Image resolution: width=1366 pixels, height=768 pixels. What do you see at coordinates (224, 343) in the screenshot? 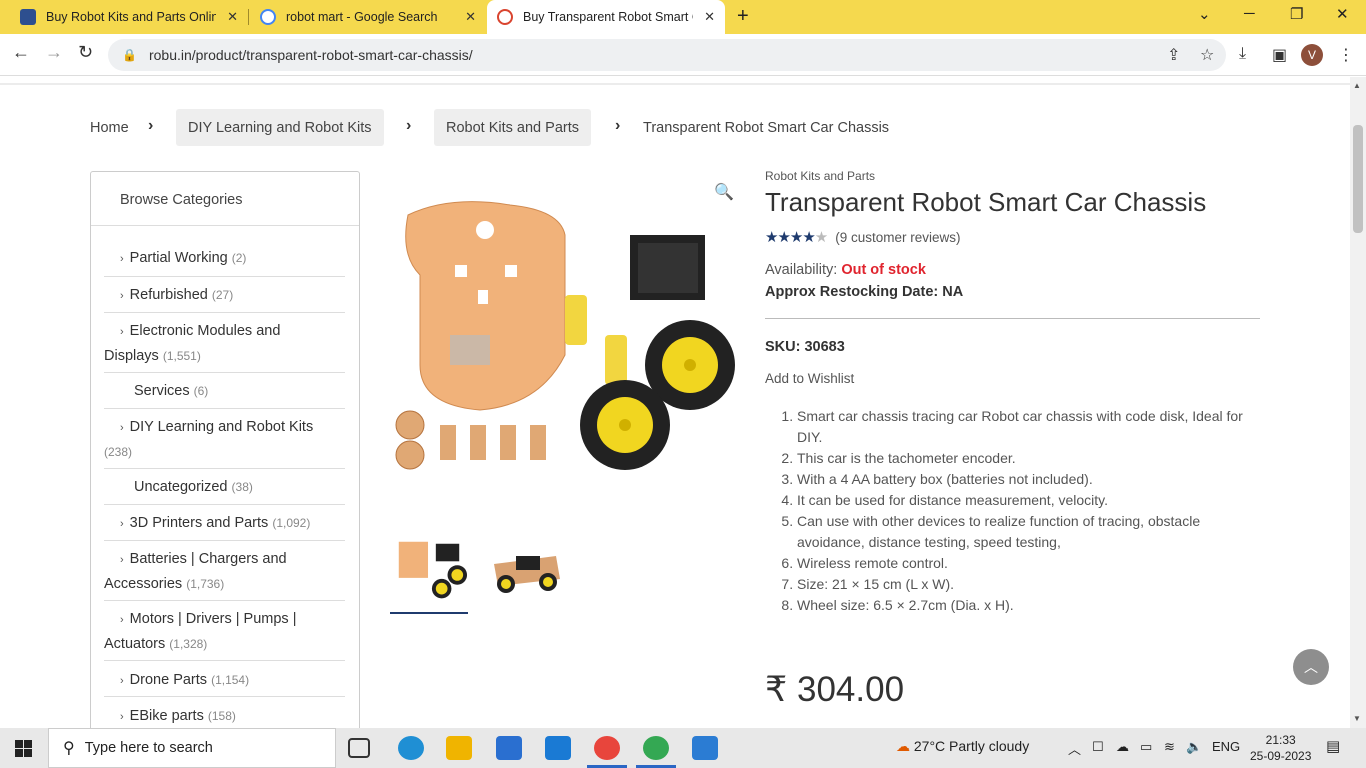
I see `category-electronic-modules: › Electronic Modules and Displays (1,551)` at bounding box center [224, 343].